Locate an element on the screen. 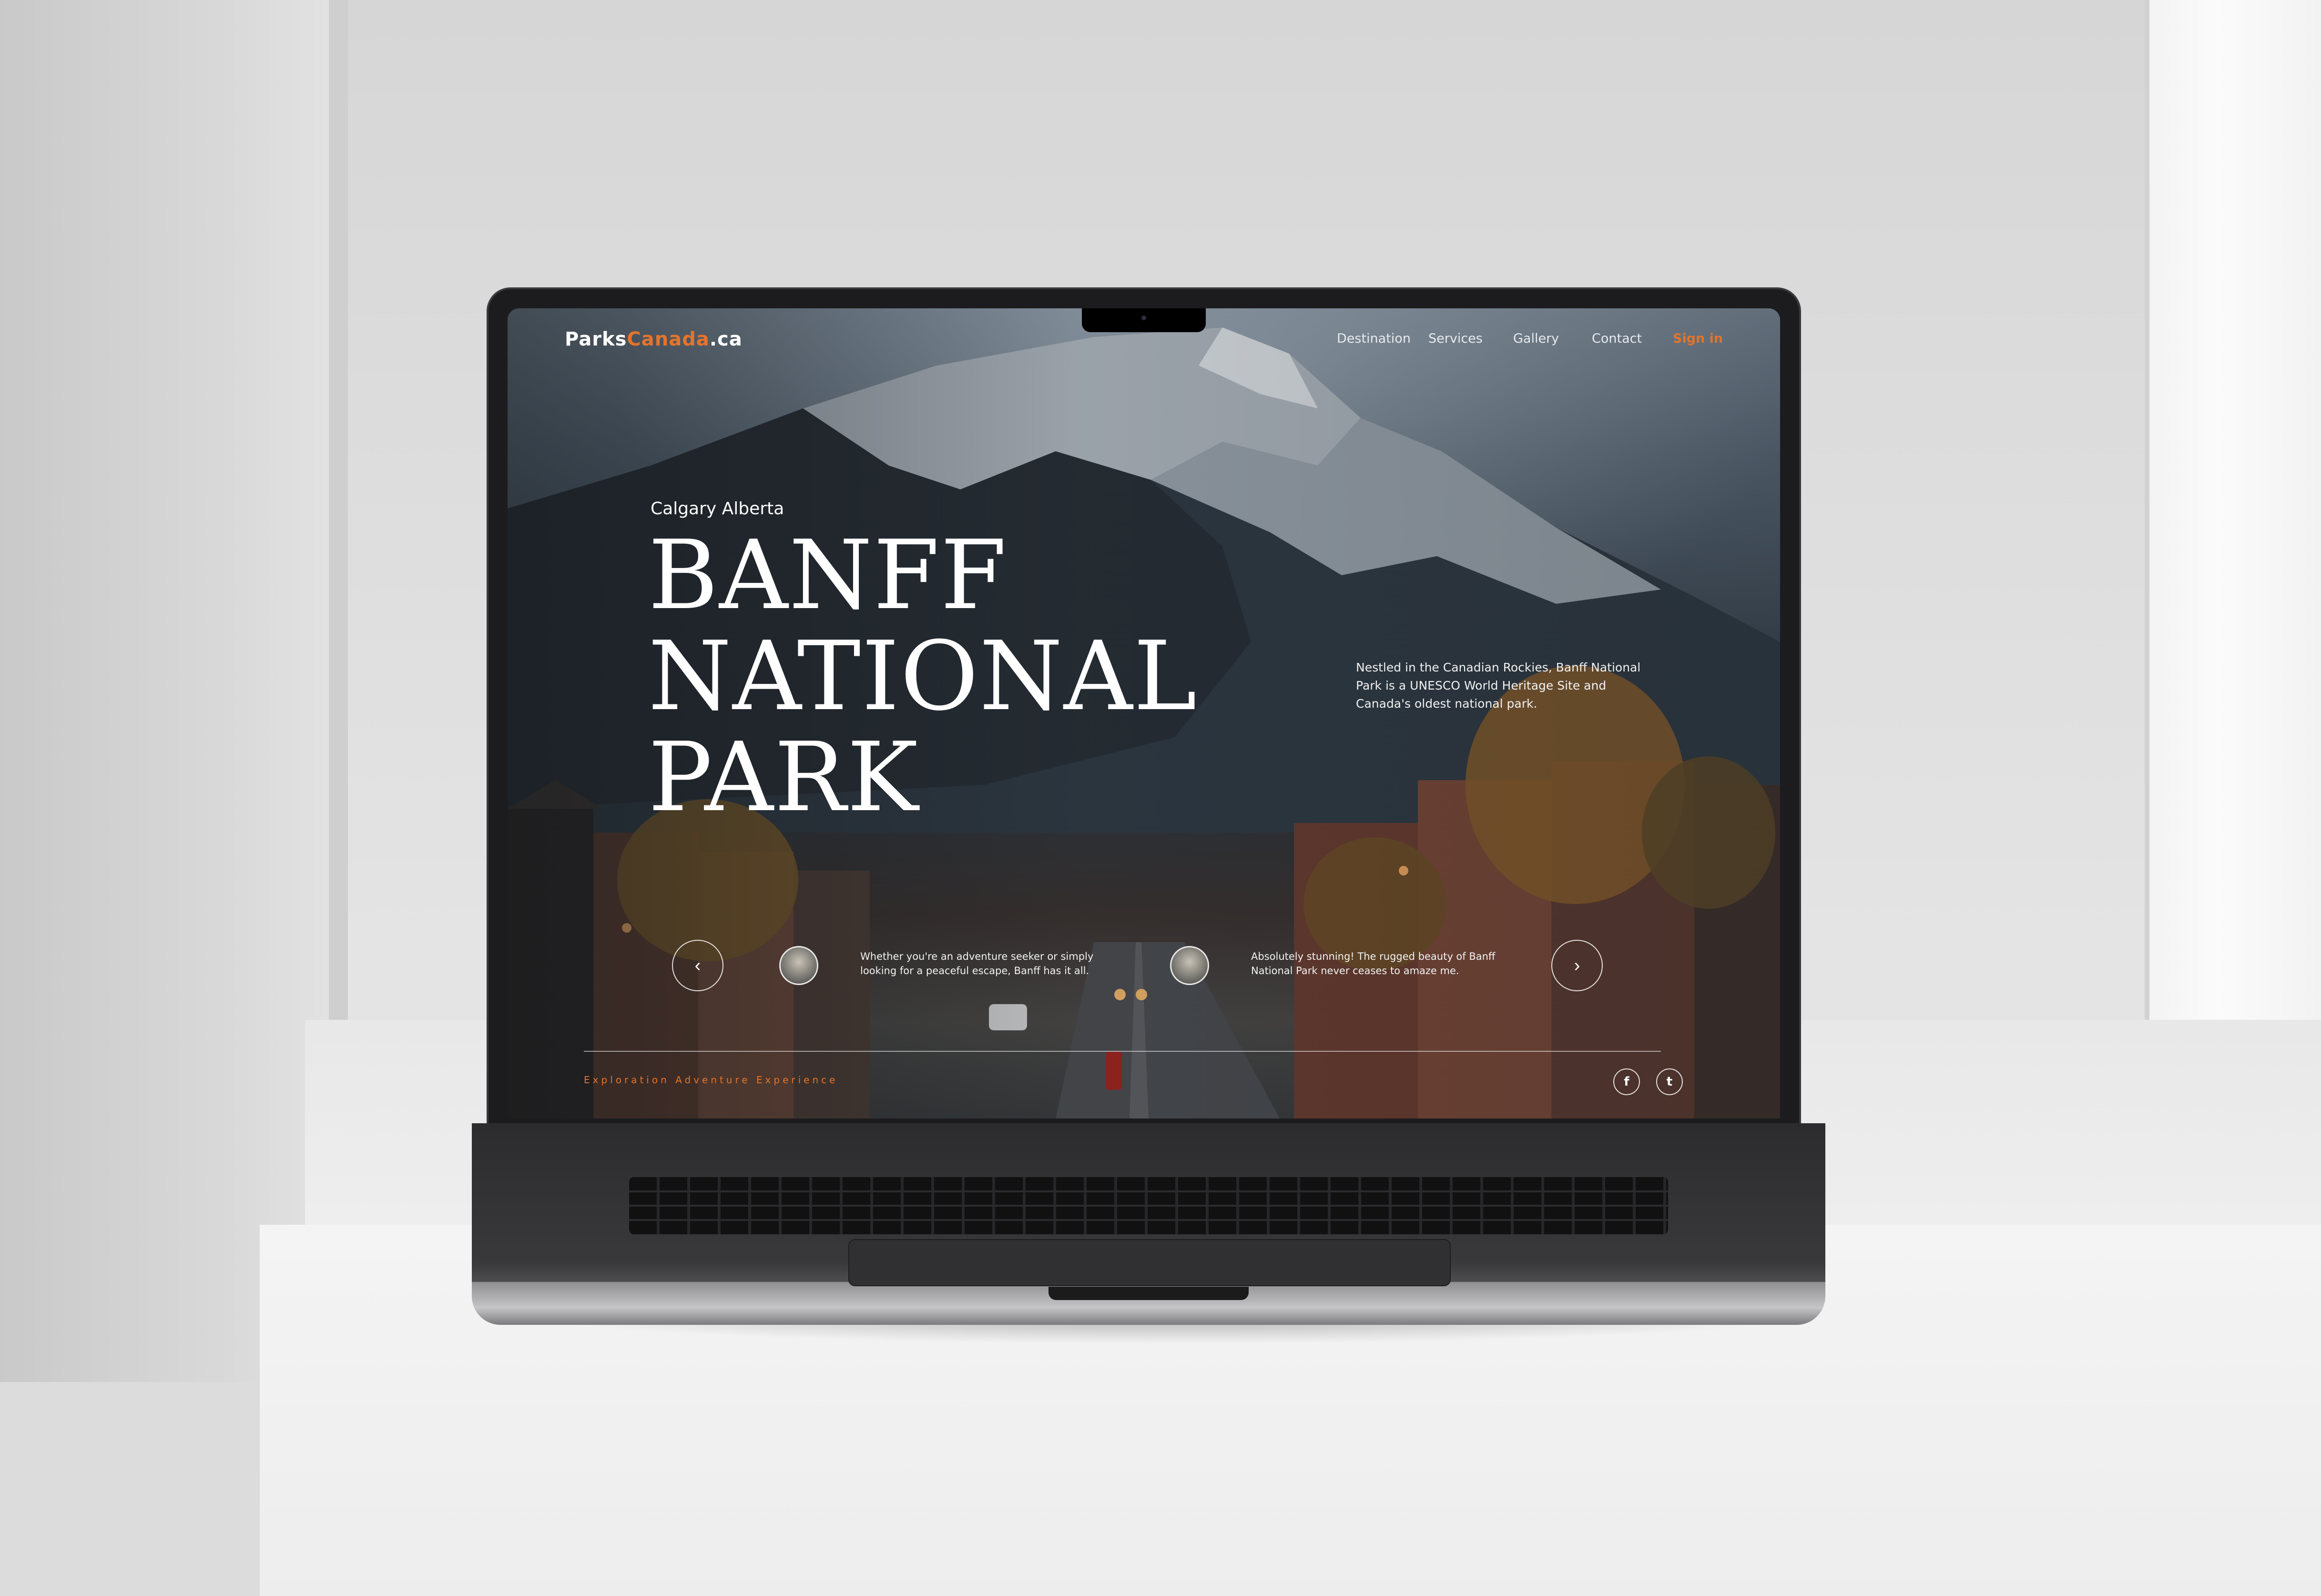  twitter-icon: t is located at coordinates (1669, 1082).